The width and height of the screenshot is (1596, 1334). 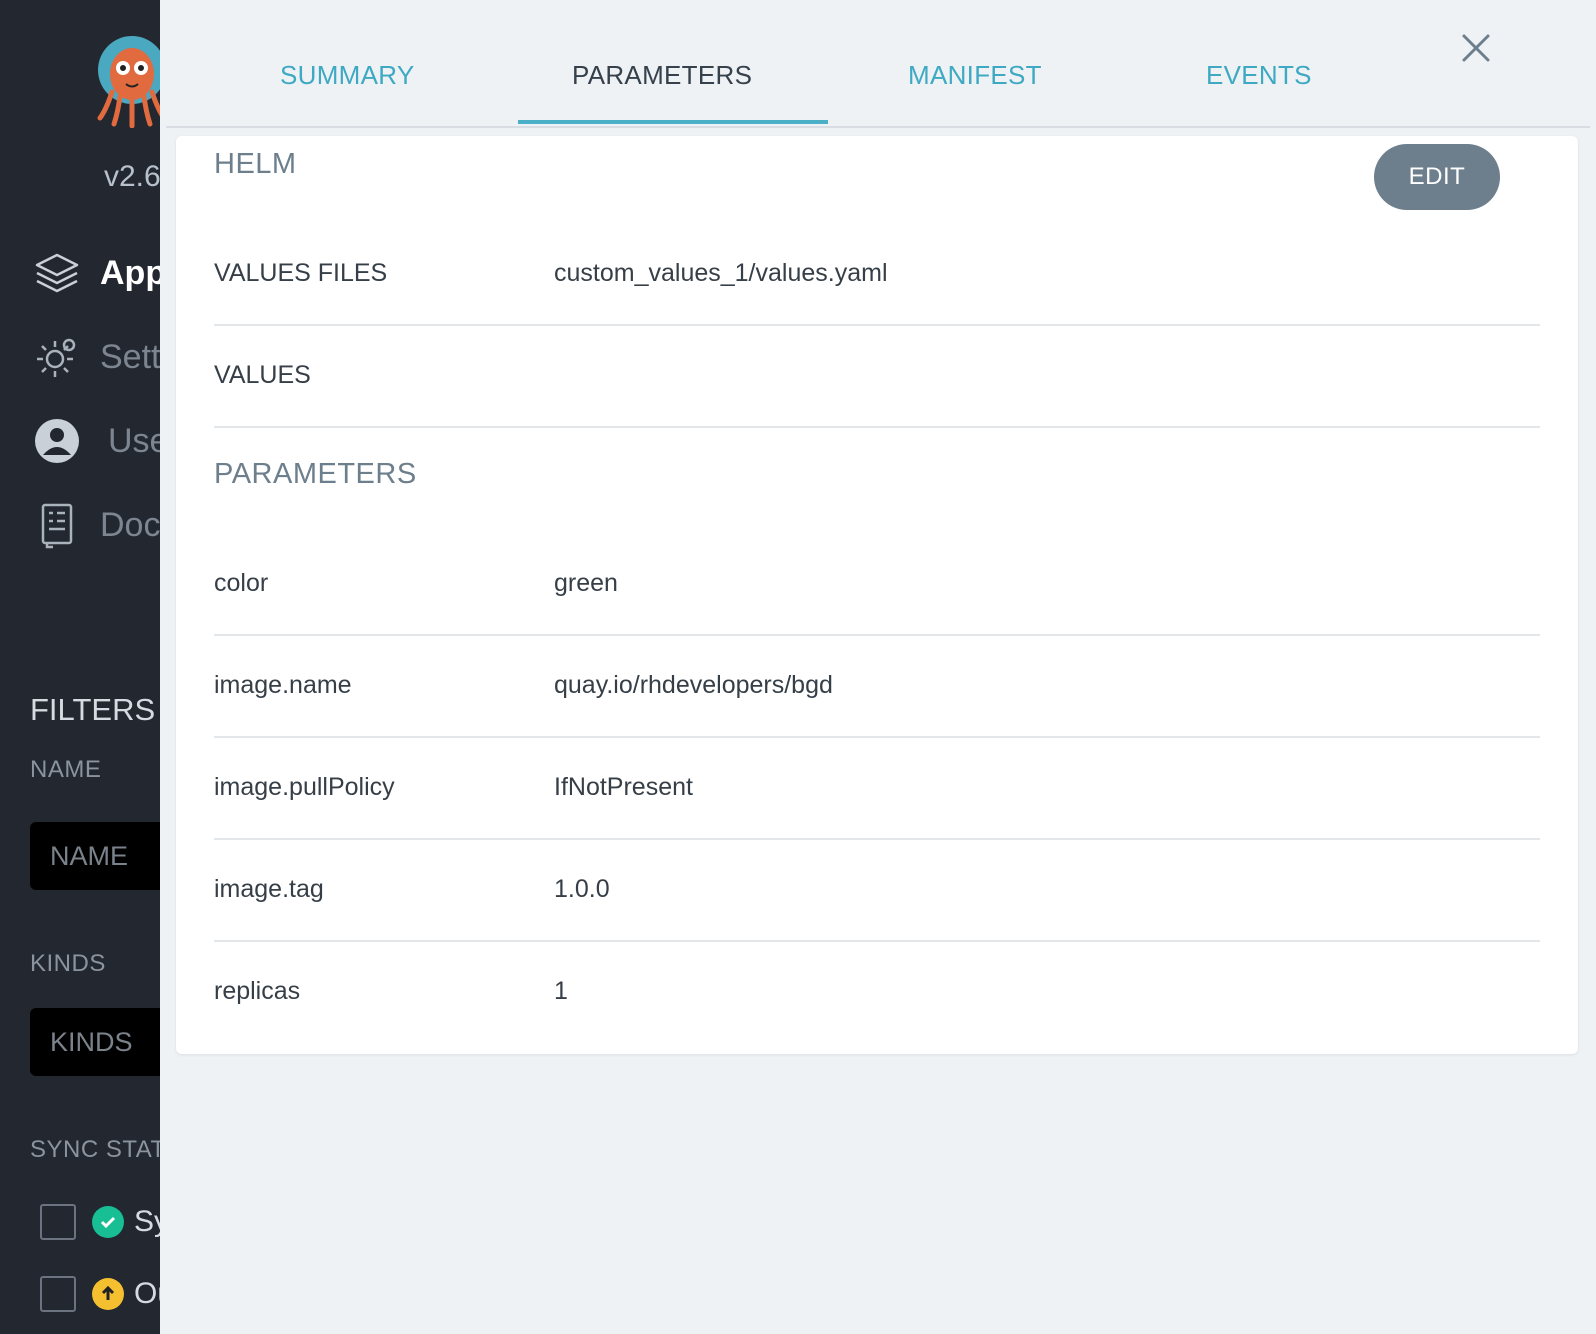 What do you see at coordinates (147, 1221) in the screenshot?
I see `synced-label: Synced` at bounding box center [147, 1221].